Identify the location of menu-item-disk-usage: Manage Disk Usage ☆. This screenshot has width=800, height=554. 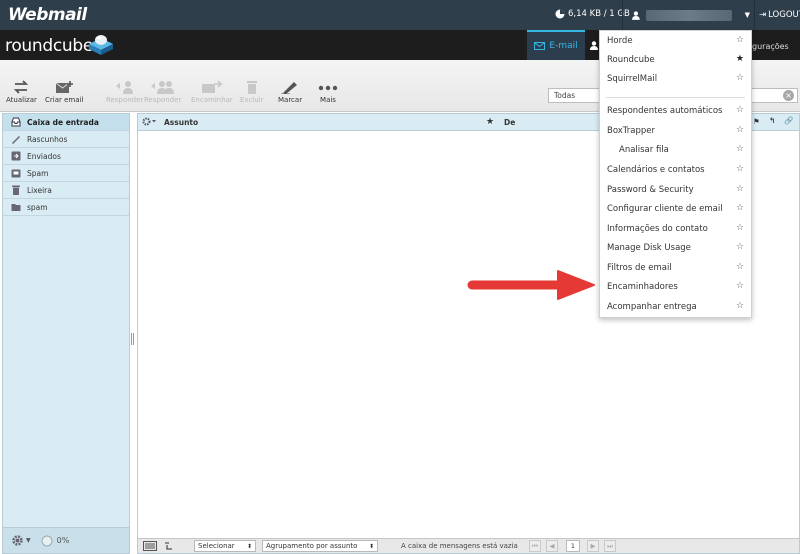
(675, 247).